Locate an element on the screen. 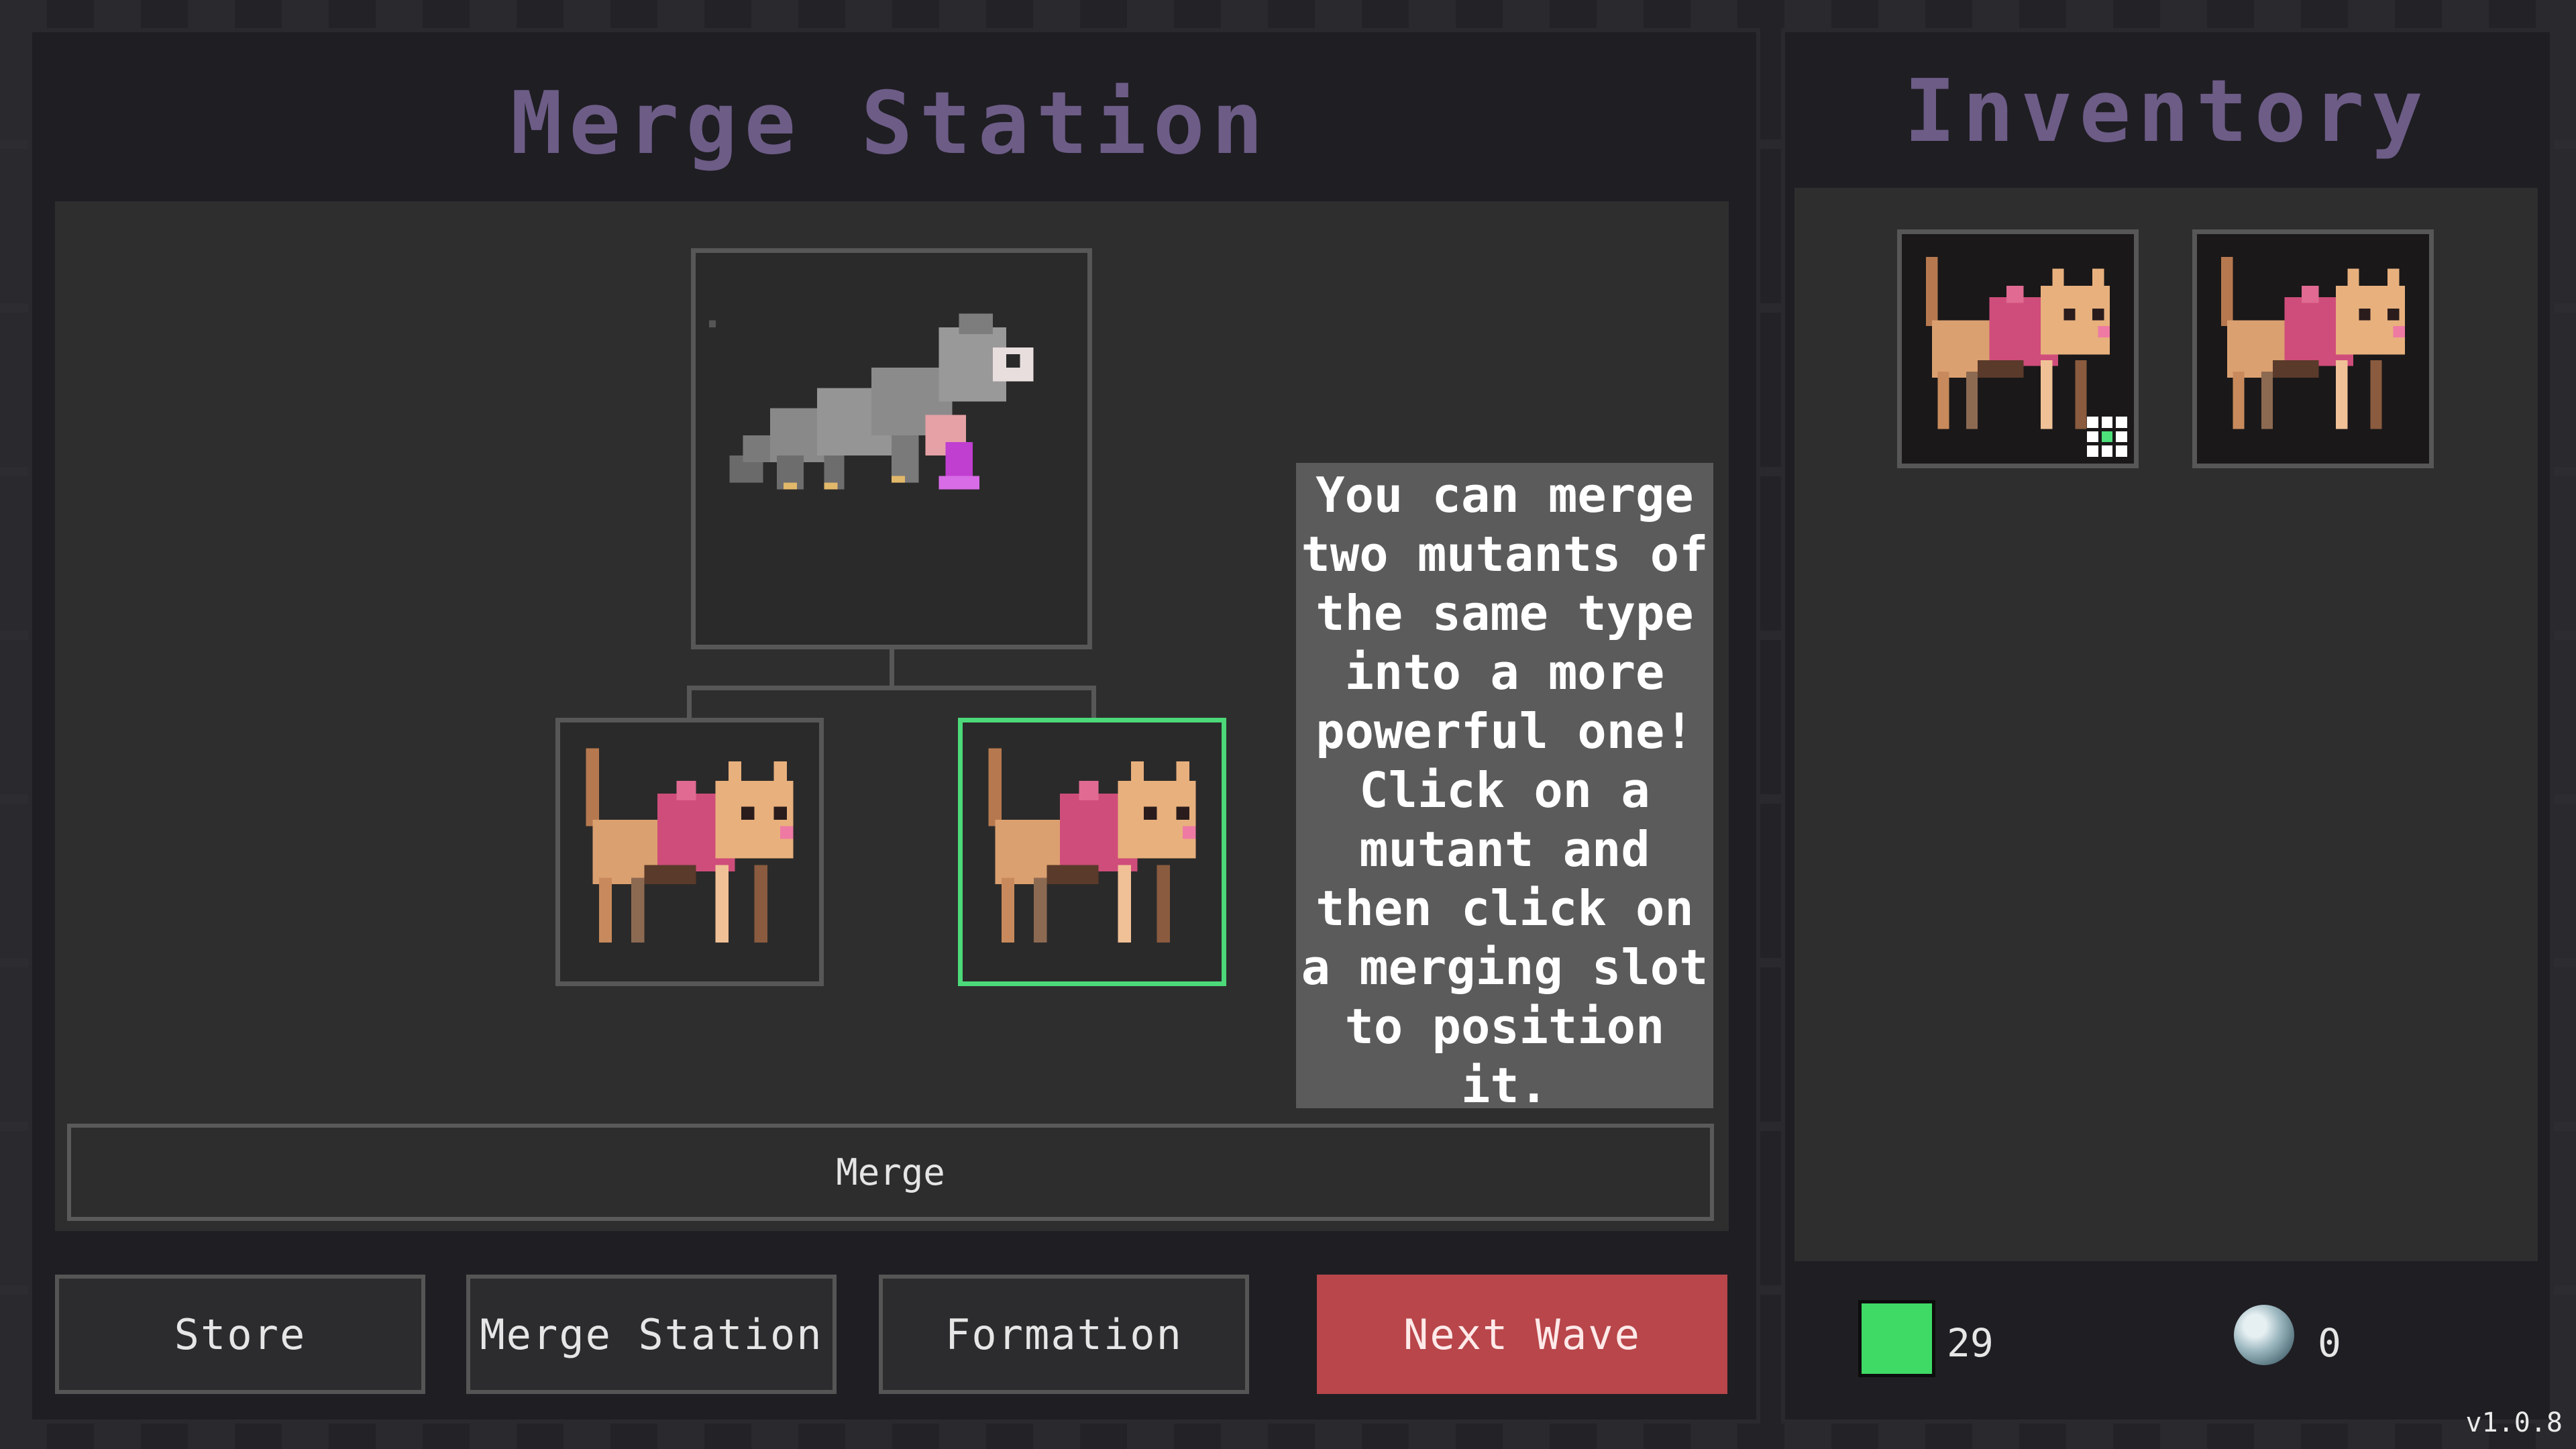 The width and height of the screenshot is (2576, 1449). formation-grid-icon is located at coordinates (2107, 437).